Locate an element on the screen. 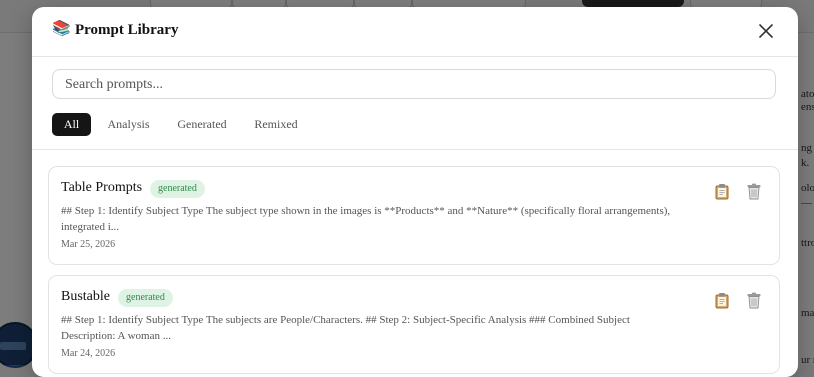 This screenshot has width=814, height=377. tab-label: Generated is located at coordinates (202, 124).